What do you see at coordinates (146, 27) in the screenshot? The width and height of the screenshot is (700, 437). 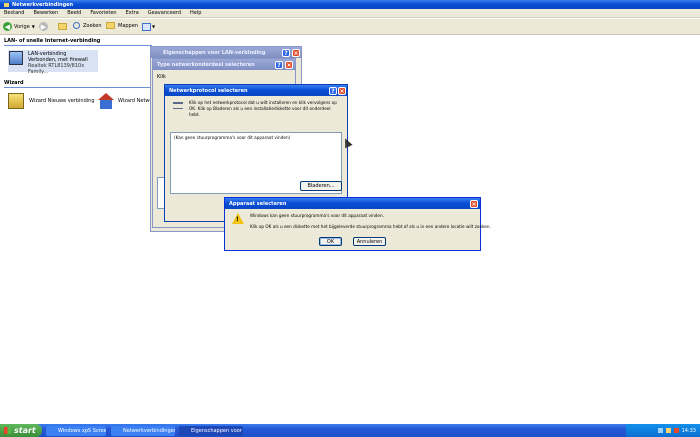 I see `views-icon` at bounding box center [146, 27].